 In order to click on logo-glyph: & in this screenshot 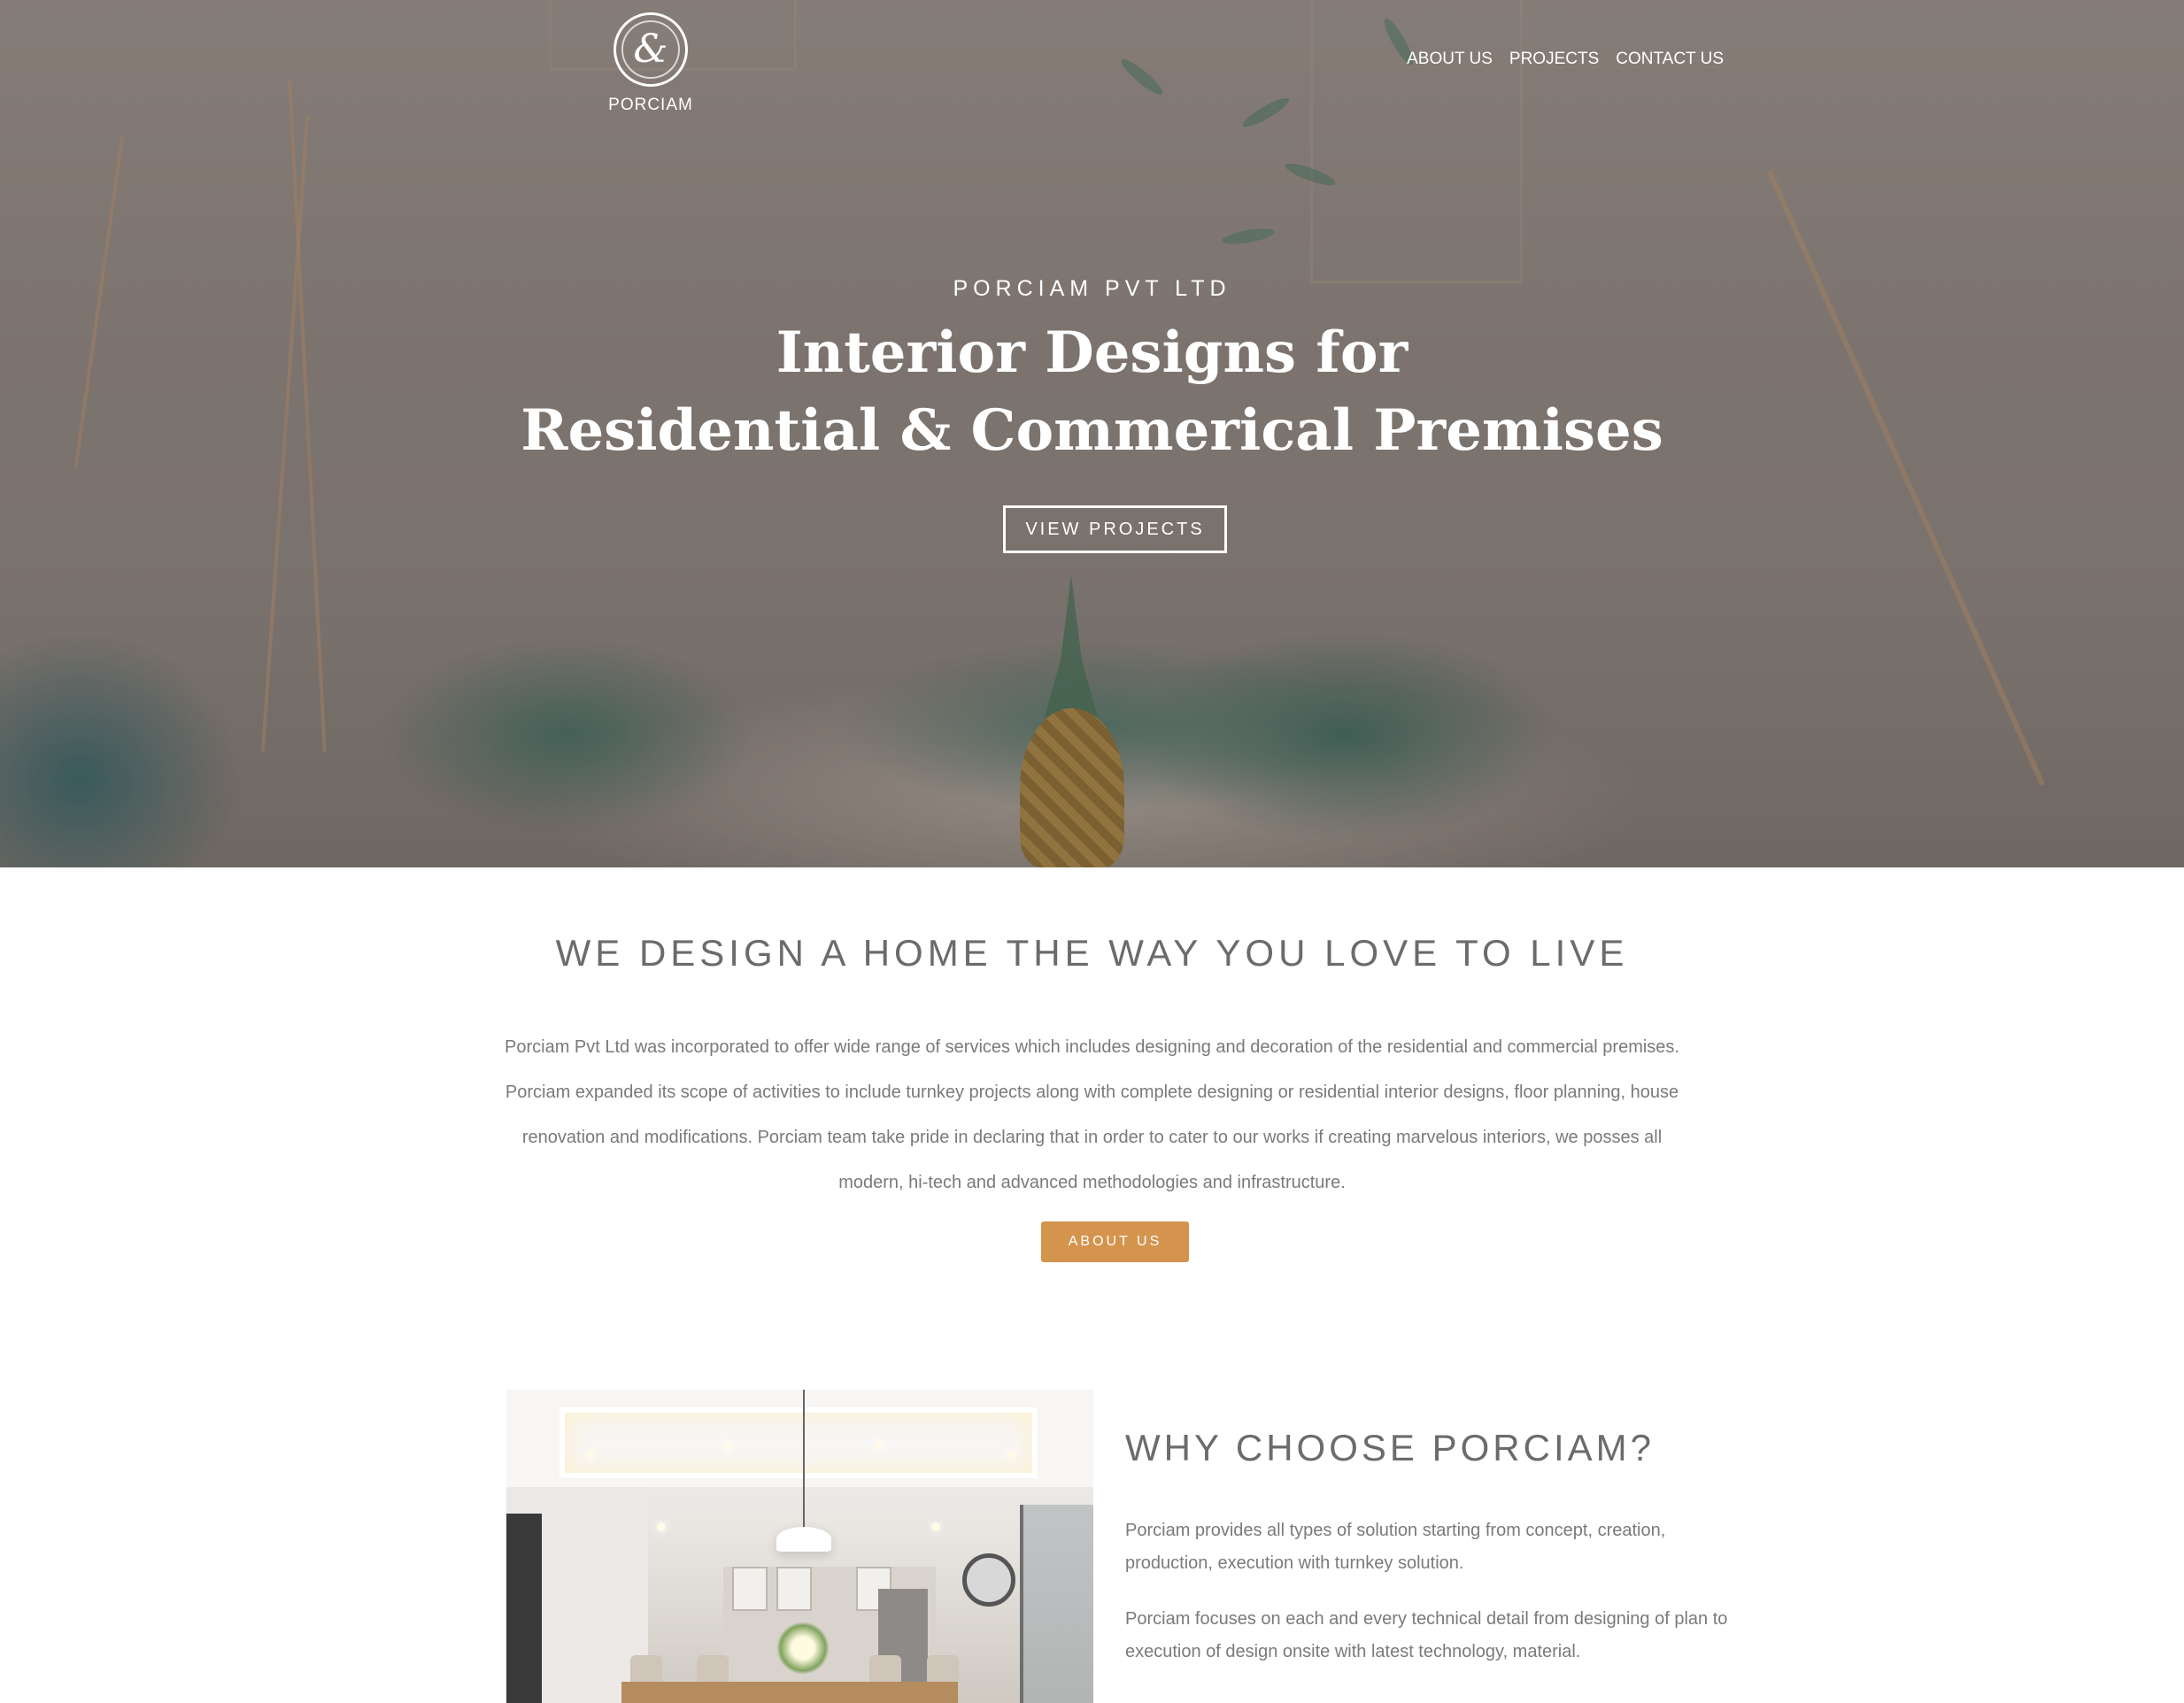, I will do `click(650, 49)`.